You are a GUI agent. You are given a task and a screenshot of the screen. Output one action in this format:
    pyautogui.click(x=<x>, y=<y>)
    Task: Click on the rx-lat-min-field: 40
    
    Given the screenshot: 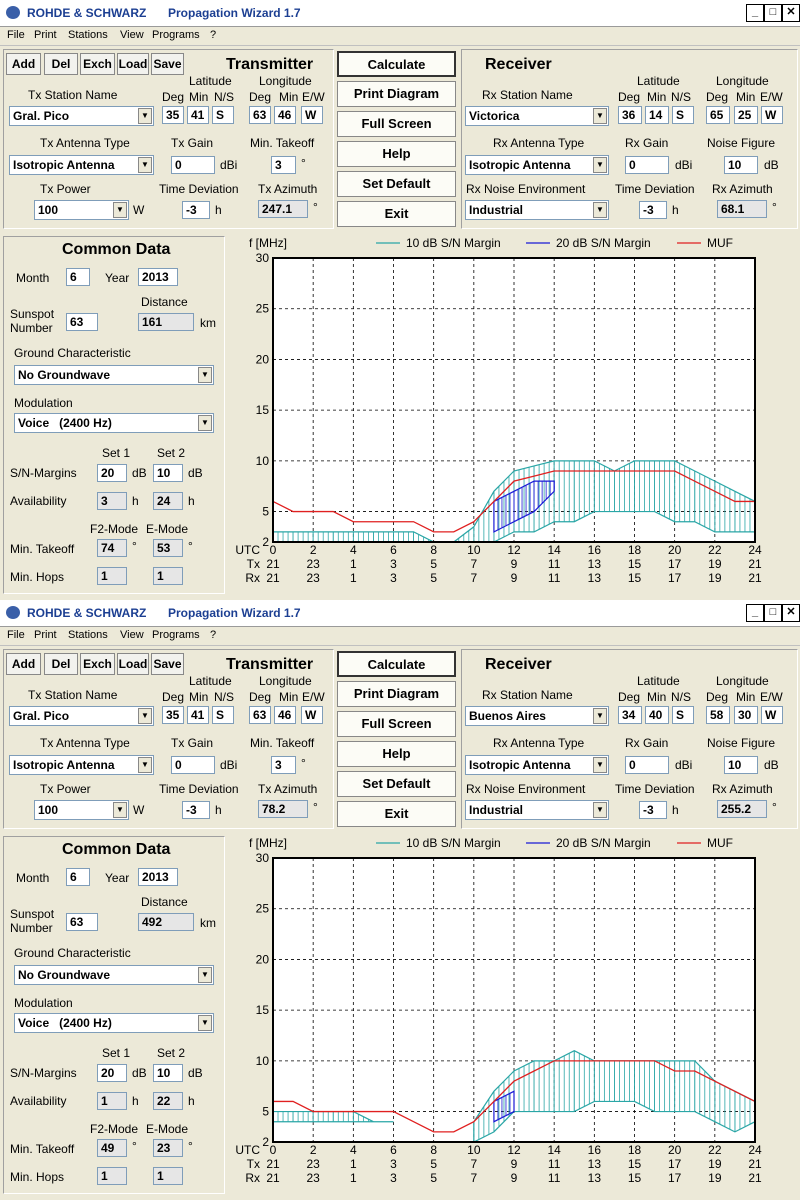 What is the action you would take?
    pyautogui.click(x=657, y=715)
    